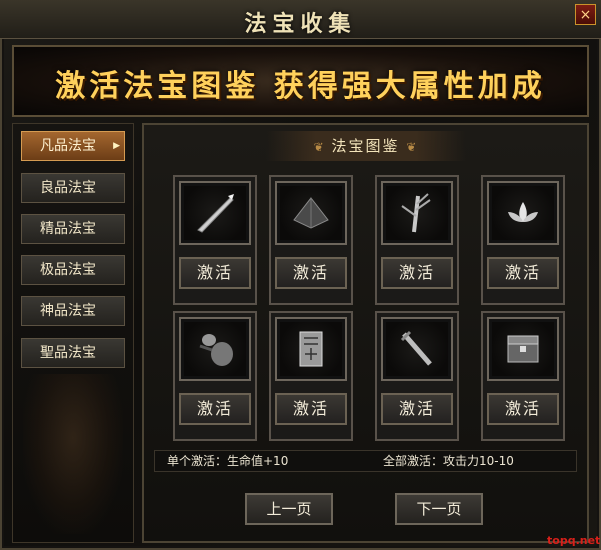 The image size is (601, 550). I want to click on category-label: 精品法宝, so click(68, 229).